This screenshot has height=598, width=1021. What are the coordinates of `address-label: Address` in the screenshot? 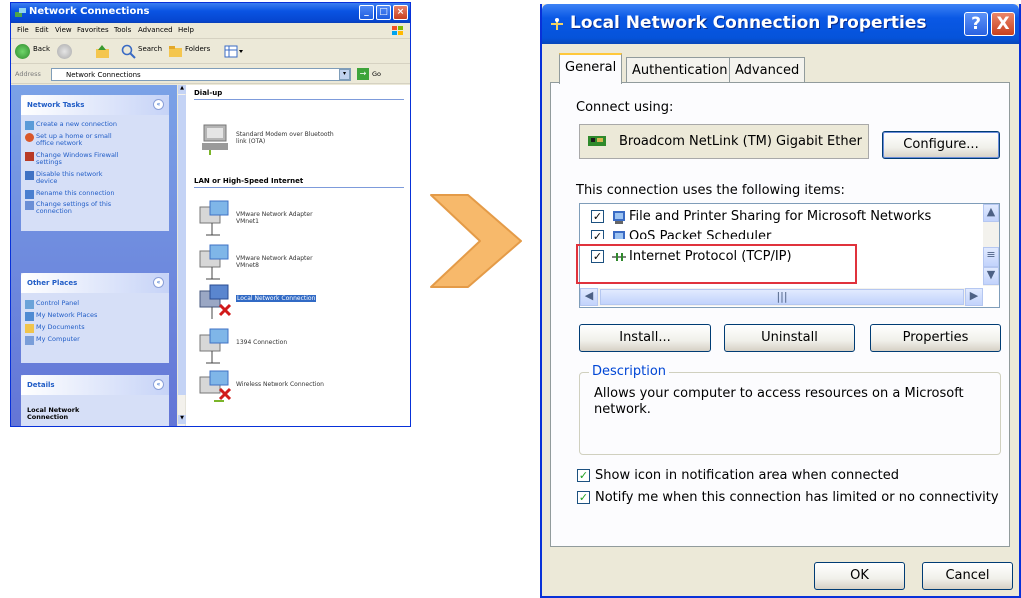 It's located at (28, 74).